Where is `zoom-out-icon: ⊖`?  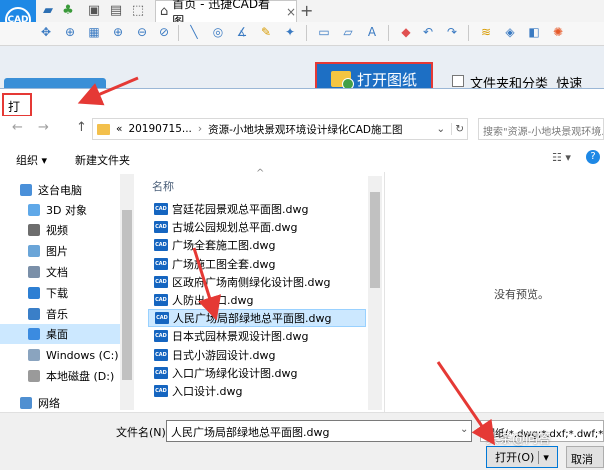 zoom-out-icon: ⊖ is located at coordinates (142, 32).